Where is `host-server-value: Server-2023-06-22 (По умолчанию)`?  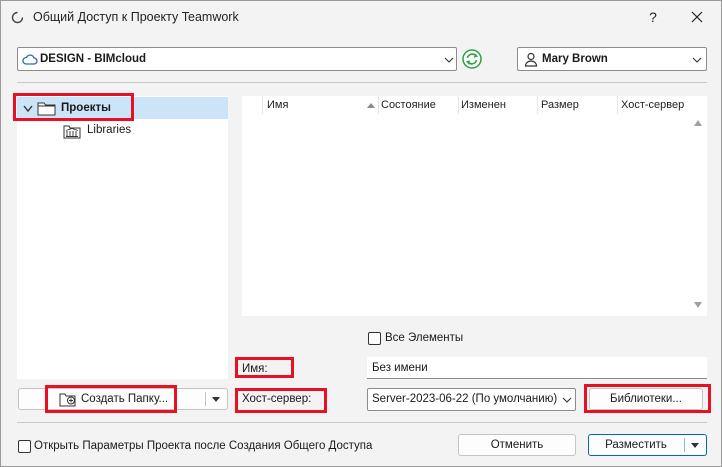 host-server-value: Server-2023-06-22 (По умолчанию) is located at coordinates (465, 399).